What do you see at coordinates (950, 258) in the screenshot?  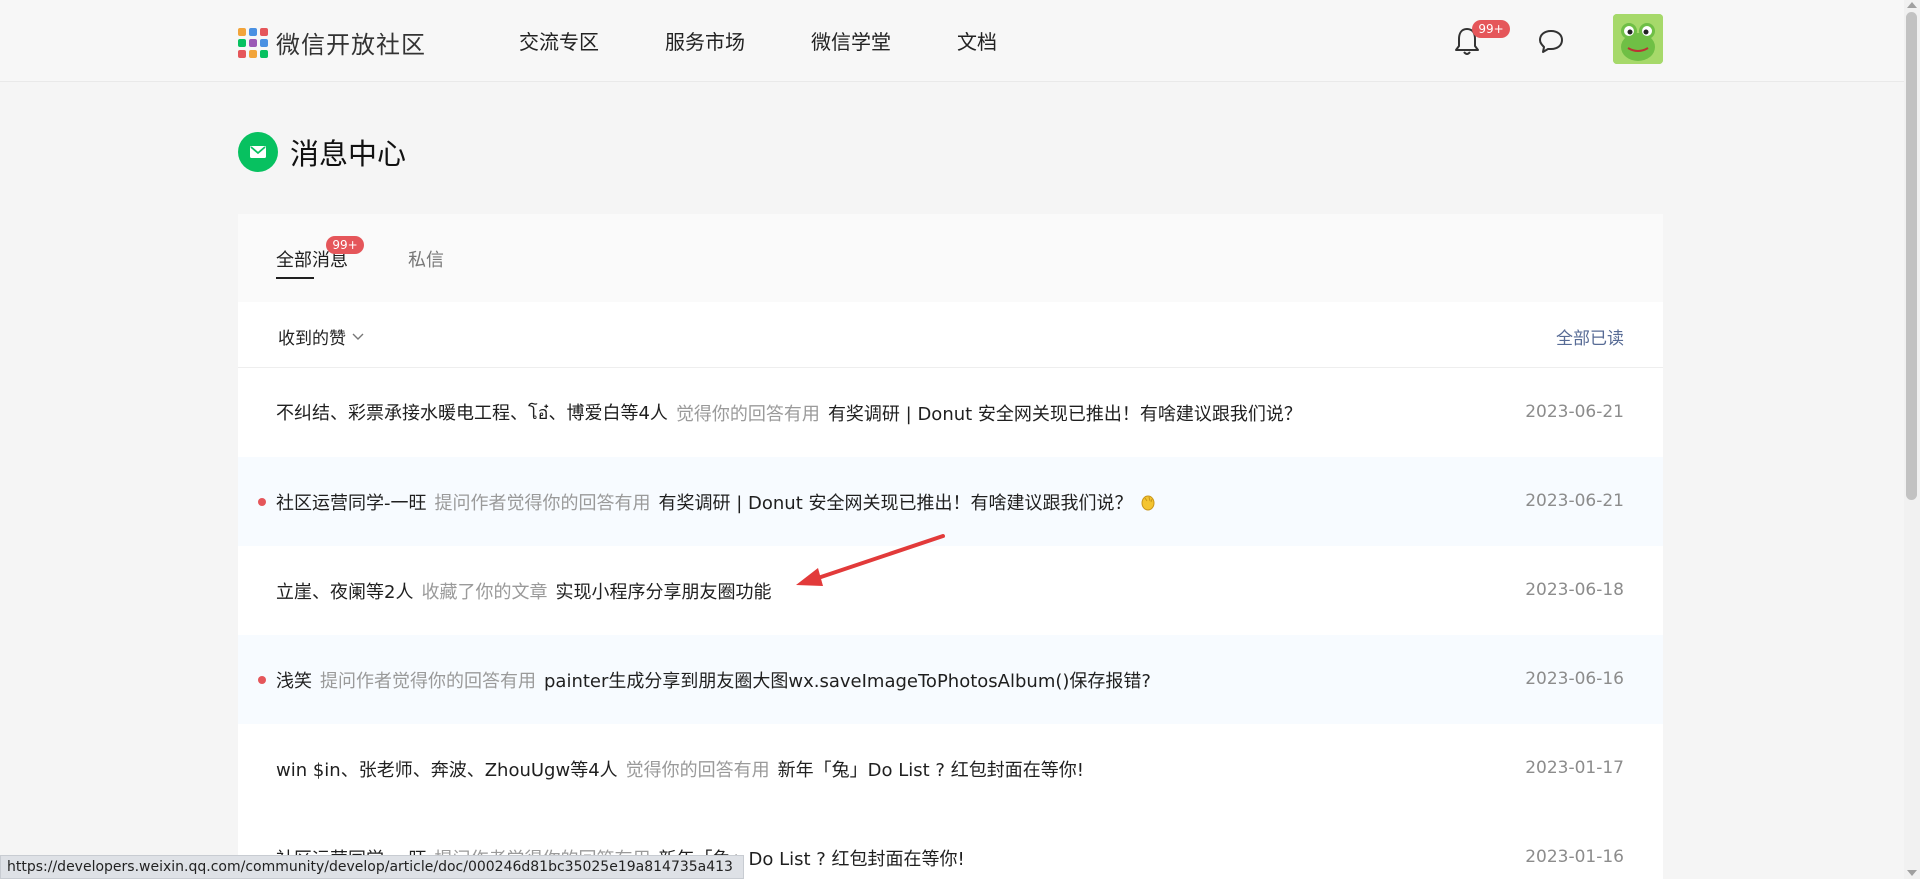 I see `message-tabs: 全部消息 99+ 私信` at bounding box center [950, 258].